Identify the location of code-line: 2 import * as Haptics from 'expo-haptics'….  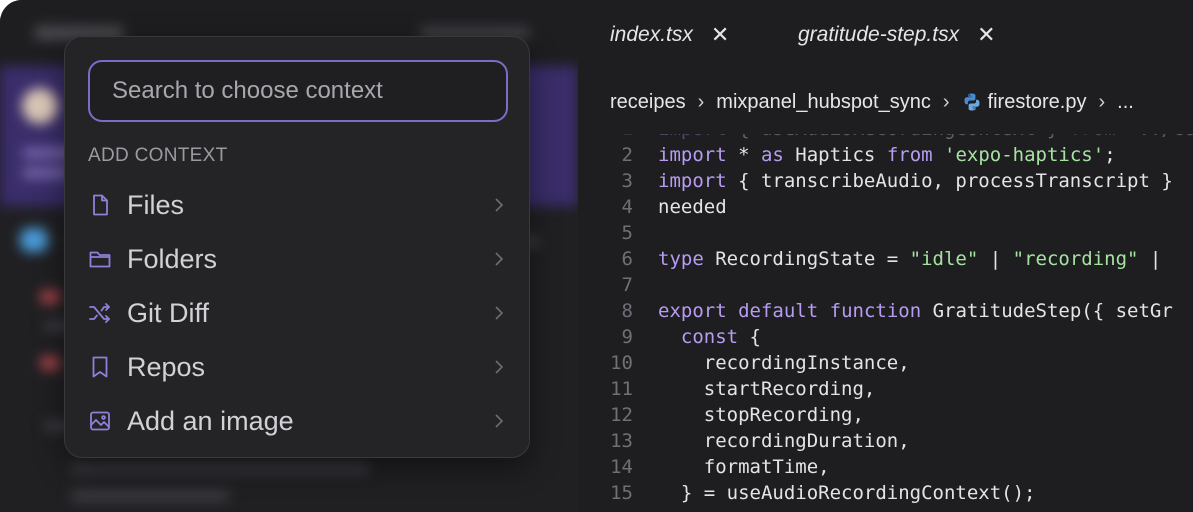
(885, 155).